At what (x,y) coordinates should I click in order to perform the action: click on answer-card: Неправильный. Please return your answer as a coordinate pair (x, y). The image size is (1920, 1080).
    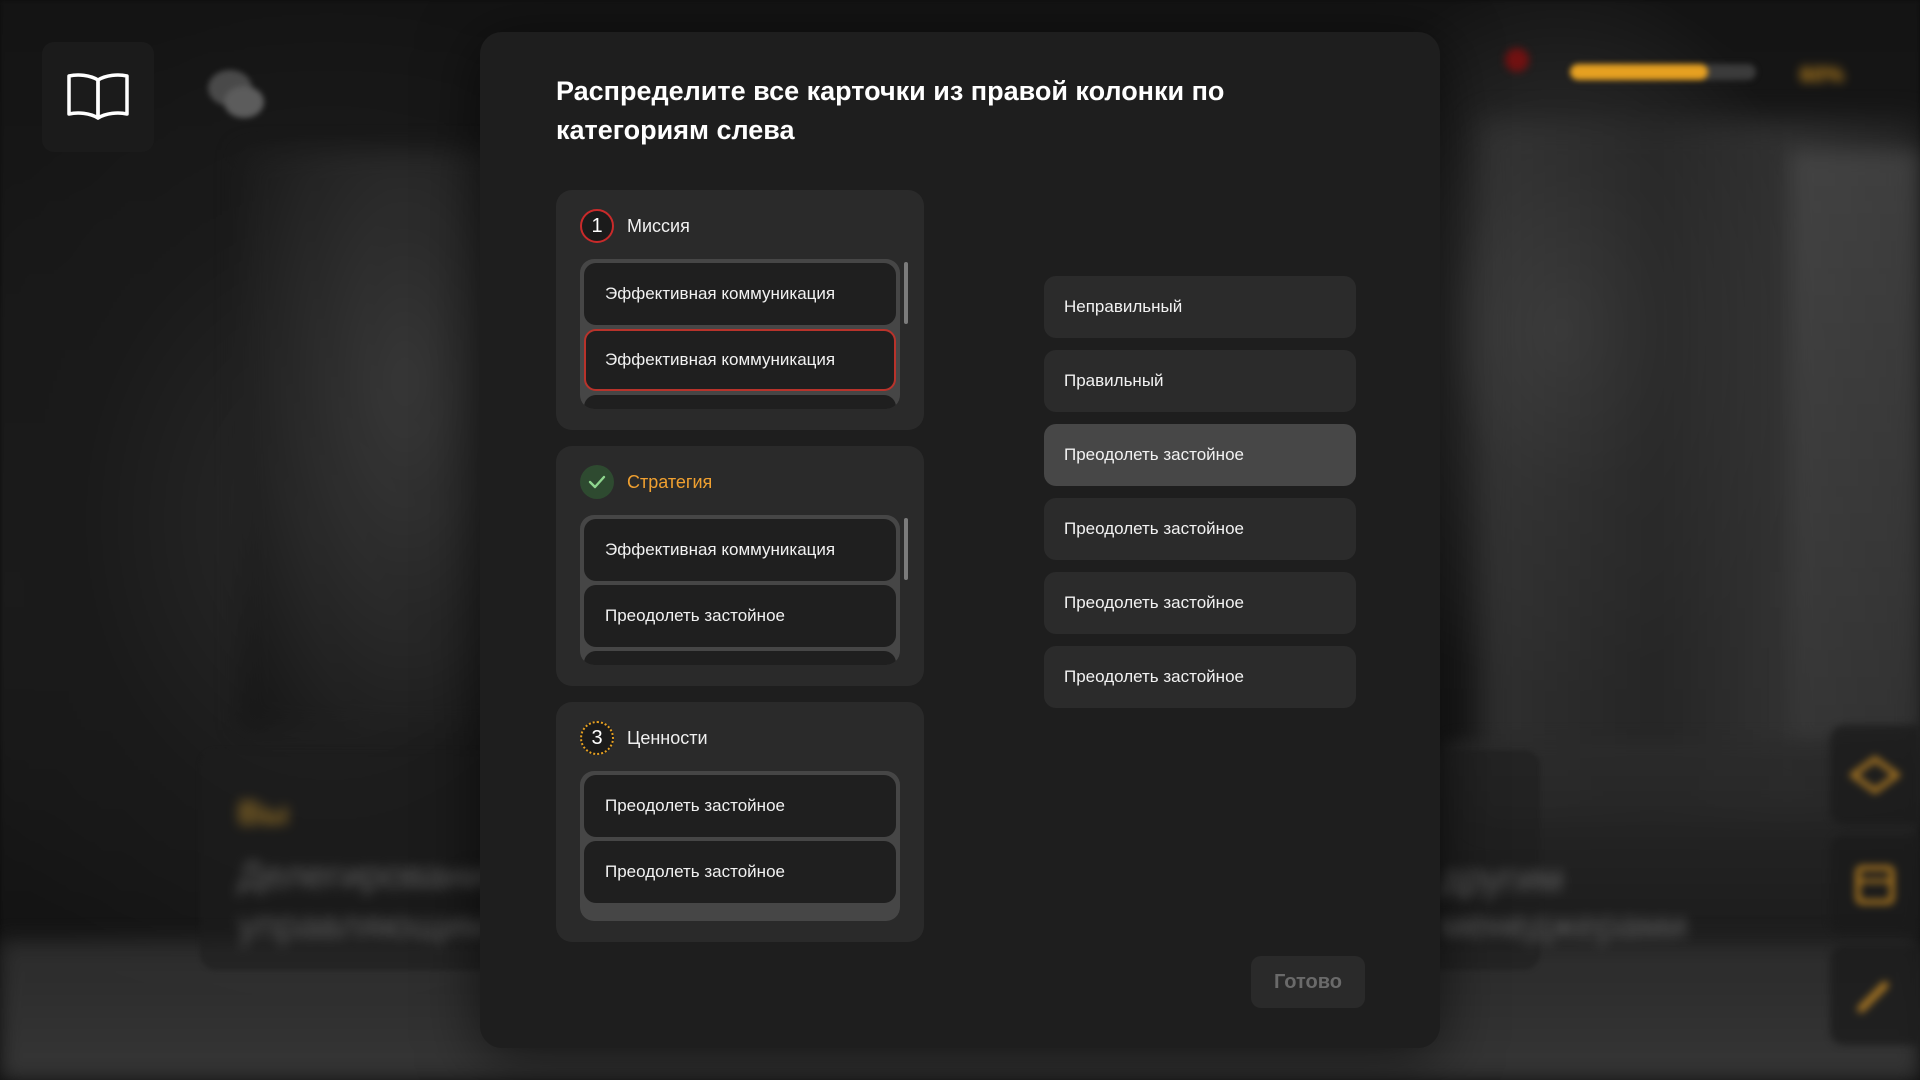
    Looking at the image, I should click on (1200, 307).